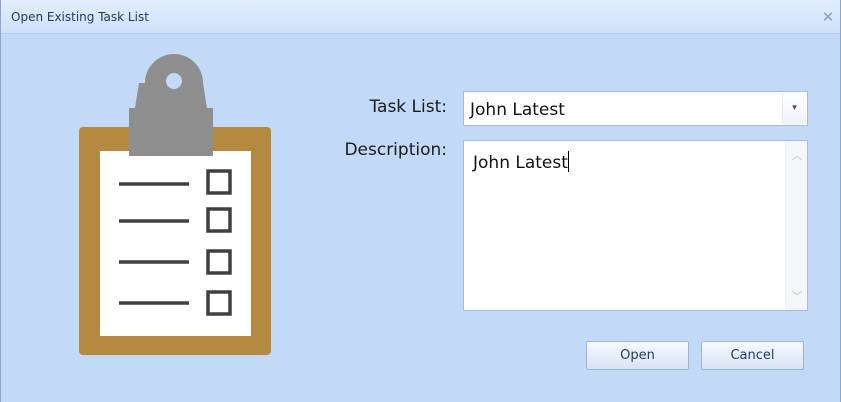 This screenshot has width=841, height=402. What do you see at coordinates (752, 355) in the screenshot?
I see `cancel-button: Cancel` at bounding box center [752, 355].